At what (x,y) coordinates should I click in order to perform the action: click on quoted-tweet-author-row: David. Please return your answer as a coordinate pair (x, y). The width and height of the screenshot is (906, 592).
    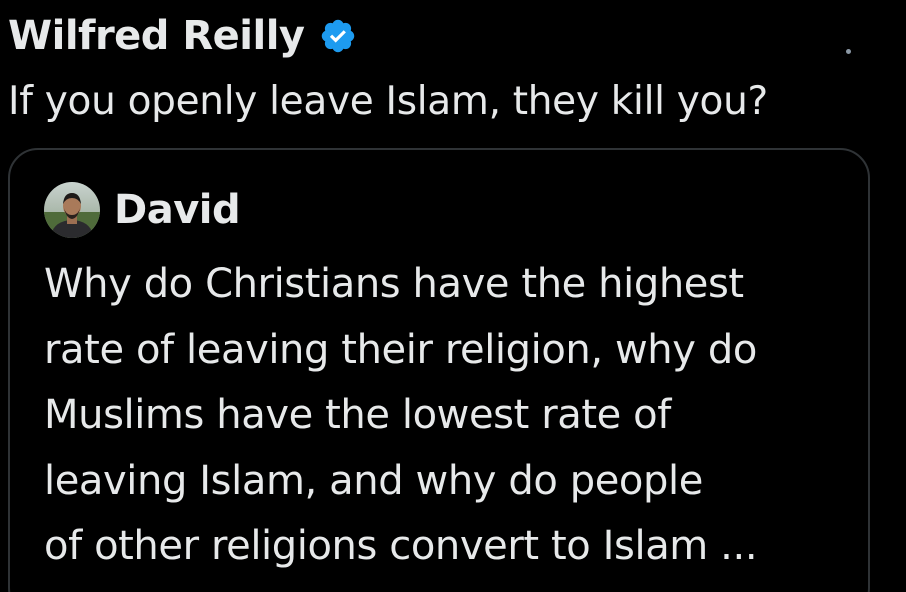
    Looking at the image, I should click on (142, 210).